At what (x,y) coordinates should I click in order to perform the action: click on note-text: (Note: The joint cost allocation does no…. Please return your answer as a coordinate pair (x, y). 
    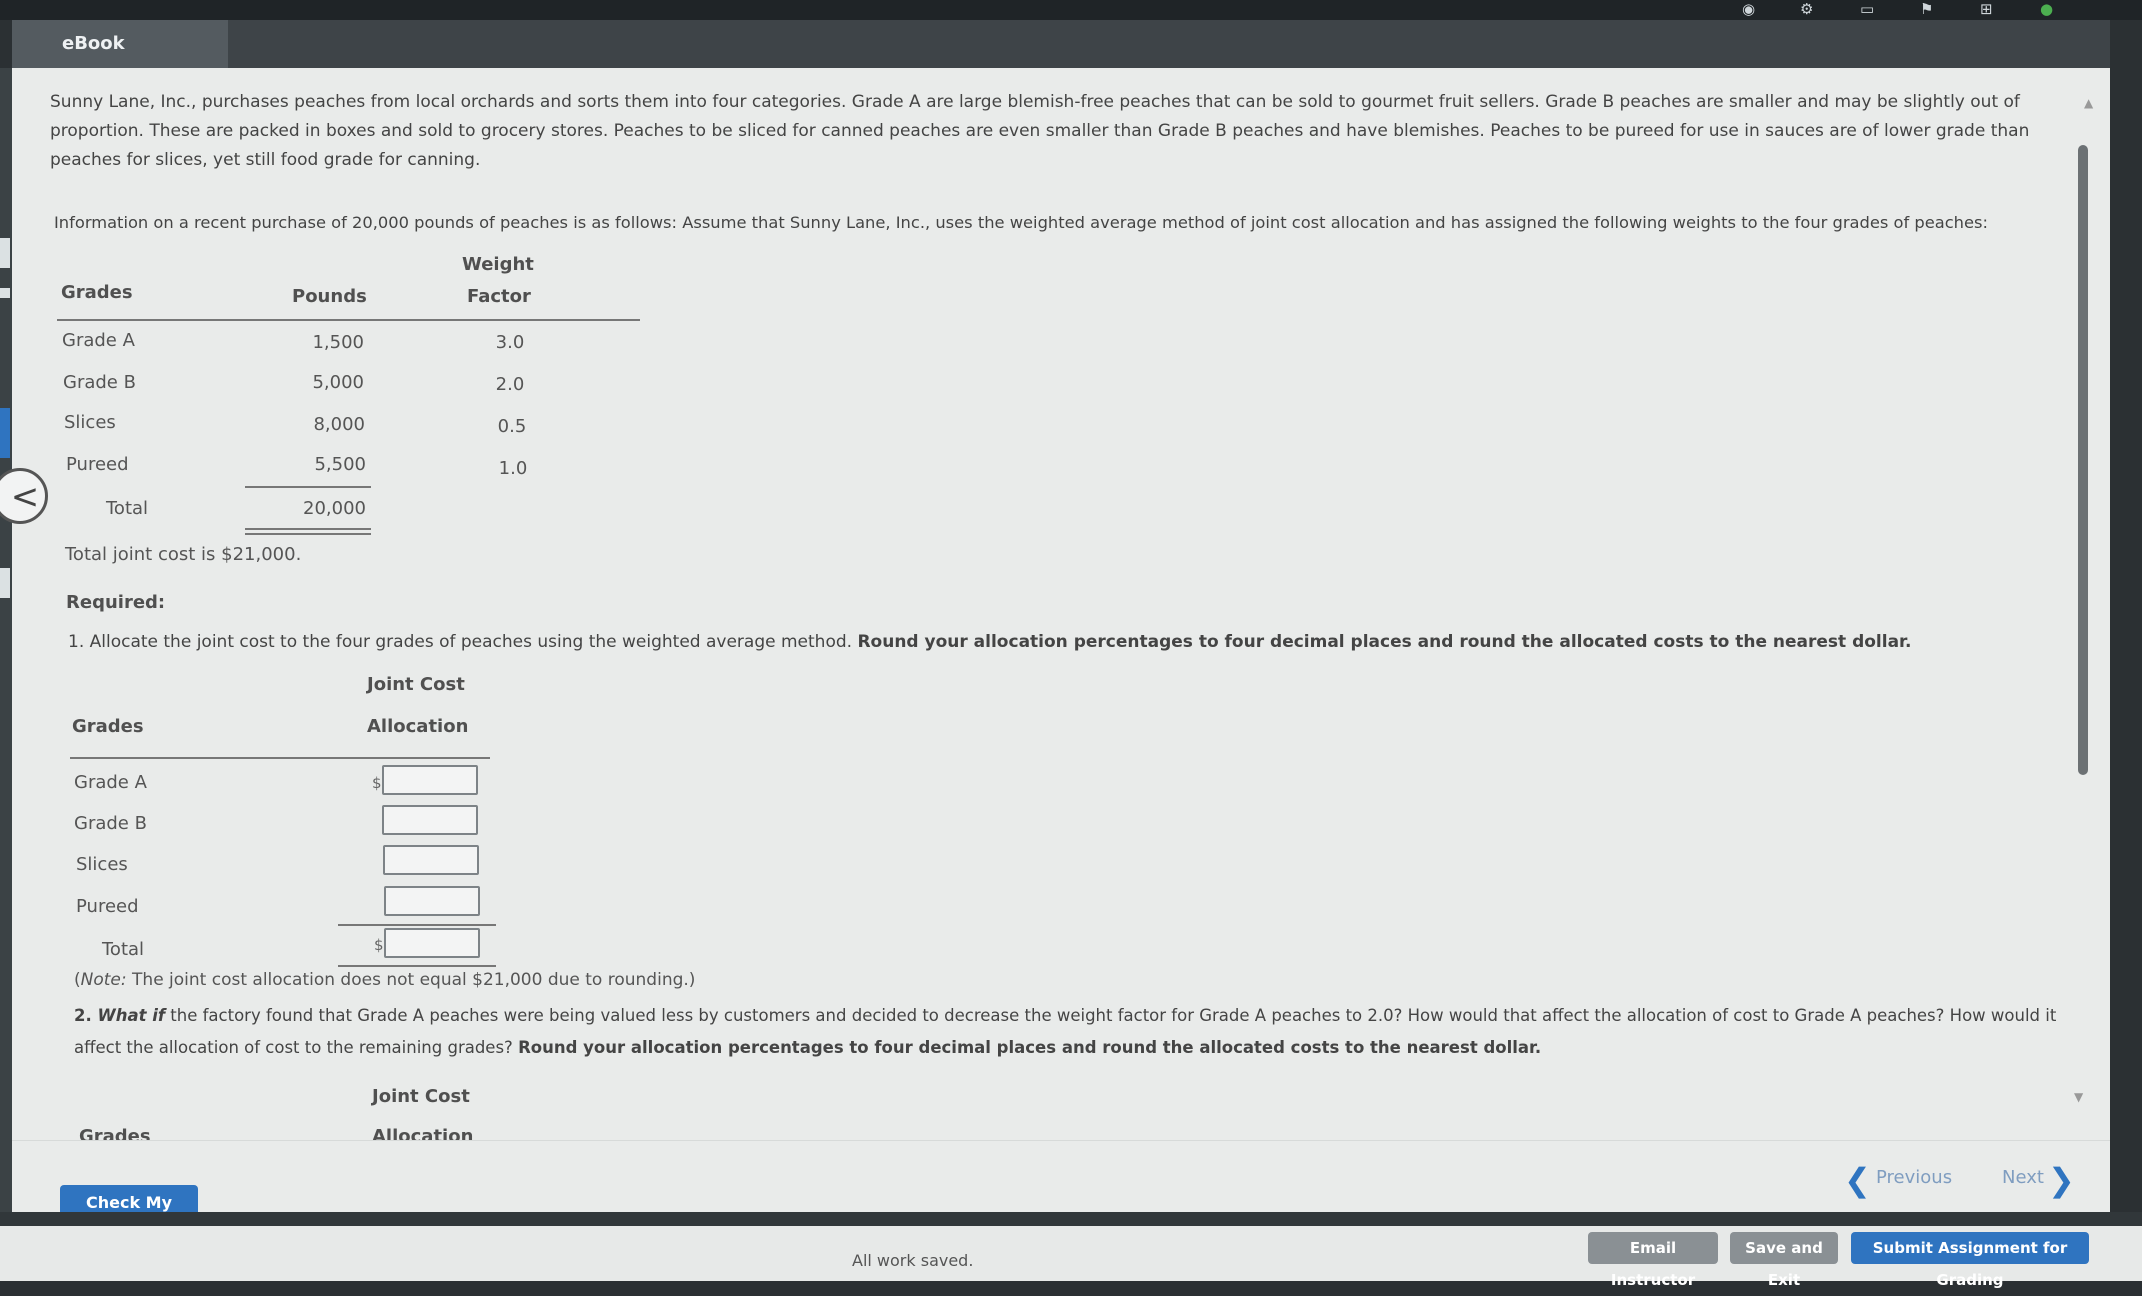
    Looking at the image, I should click on (385, 980).